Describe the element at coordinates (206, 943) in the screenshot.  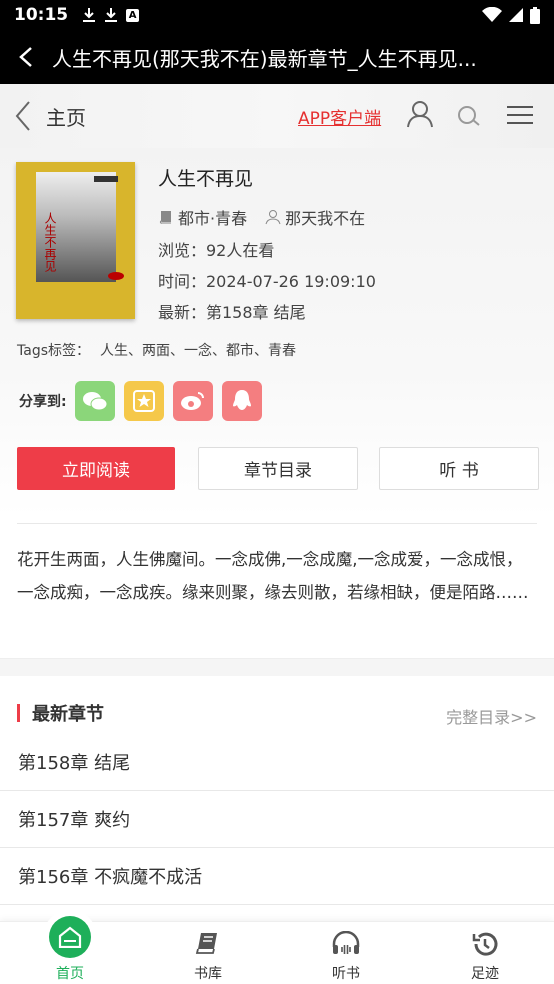
I see `book-icon` at that location.